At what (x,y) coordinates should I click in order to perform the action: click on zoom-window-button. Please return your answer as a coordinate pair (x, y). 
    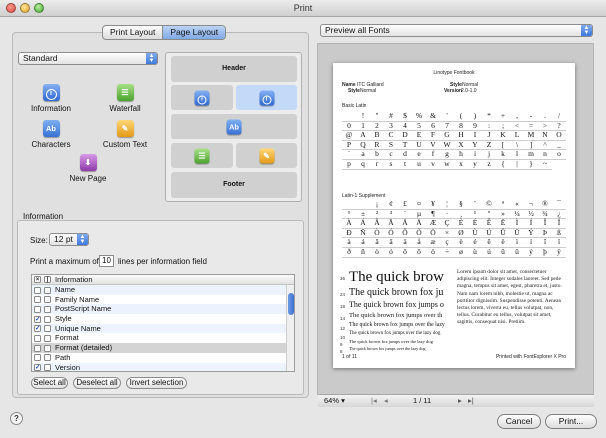
    Looking at the image, I should click on (39, 8).